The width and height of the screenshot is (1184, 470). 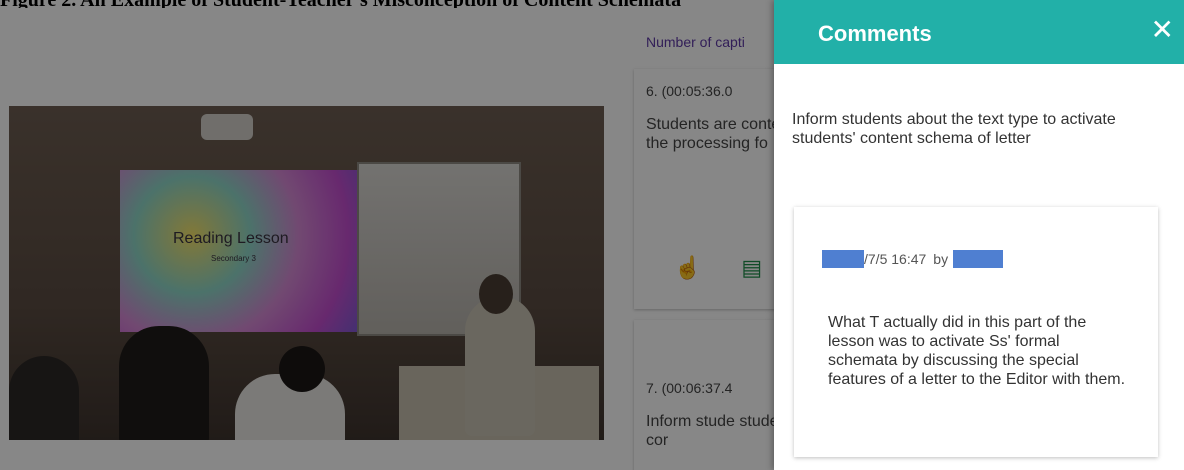 I want to click on close-icon: ✕, so click(x=1162, y=30).